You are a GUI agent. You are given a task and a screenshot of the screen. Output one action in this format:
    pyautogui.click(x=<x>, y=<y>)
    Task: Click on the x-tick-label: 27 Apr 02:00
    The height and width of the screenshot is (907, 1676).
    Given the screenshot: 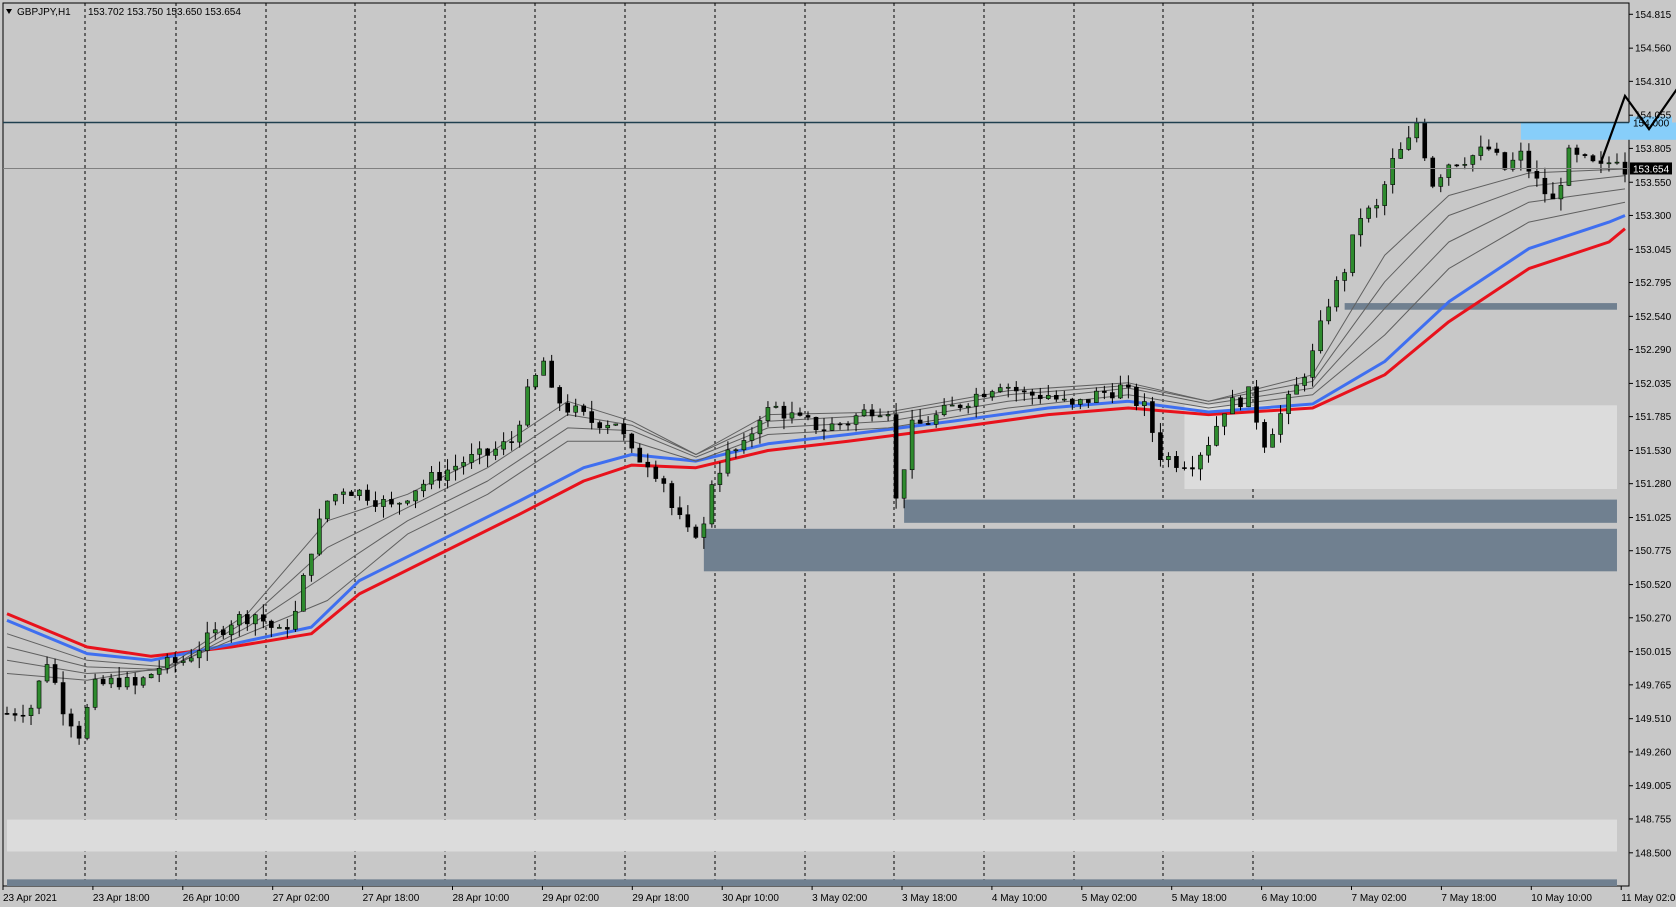 What is the action you would take?
    pyautogui.click(x=301, y=898)
    